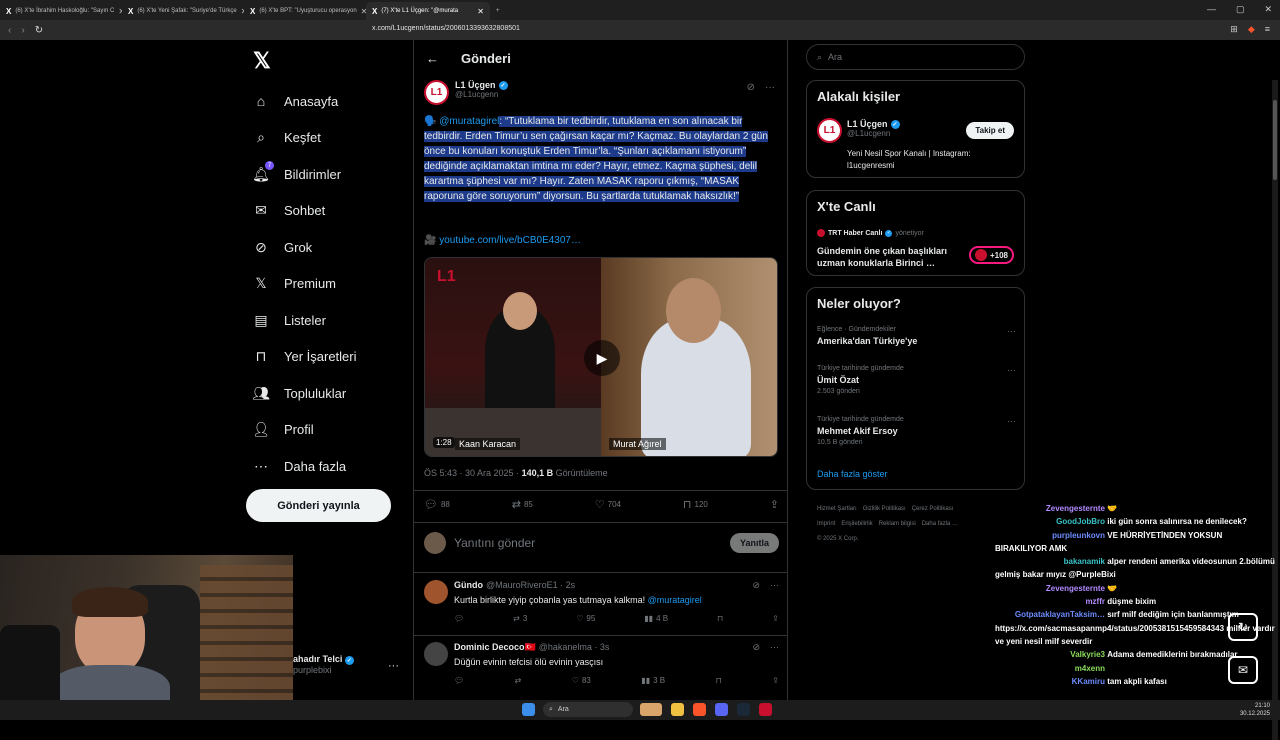 This screenshot has width=1280, height=740. Describe the element at coordinates (770, 87) in the screenshot. I see `tweet-more-icon: ···` at that location.